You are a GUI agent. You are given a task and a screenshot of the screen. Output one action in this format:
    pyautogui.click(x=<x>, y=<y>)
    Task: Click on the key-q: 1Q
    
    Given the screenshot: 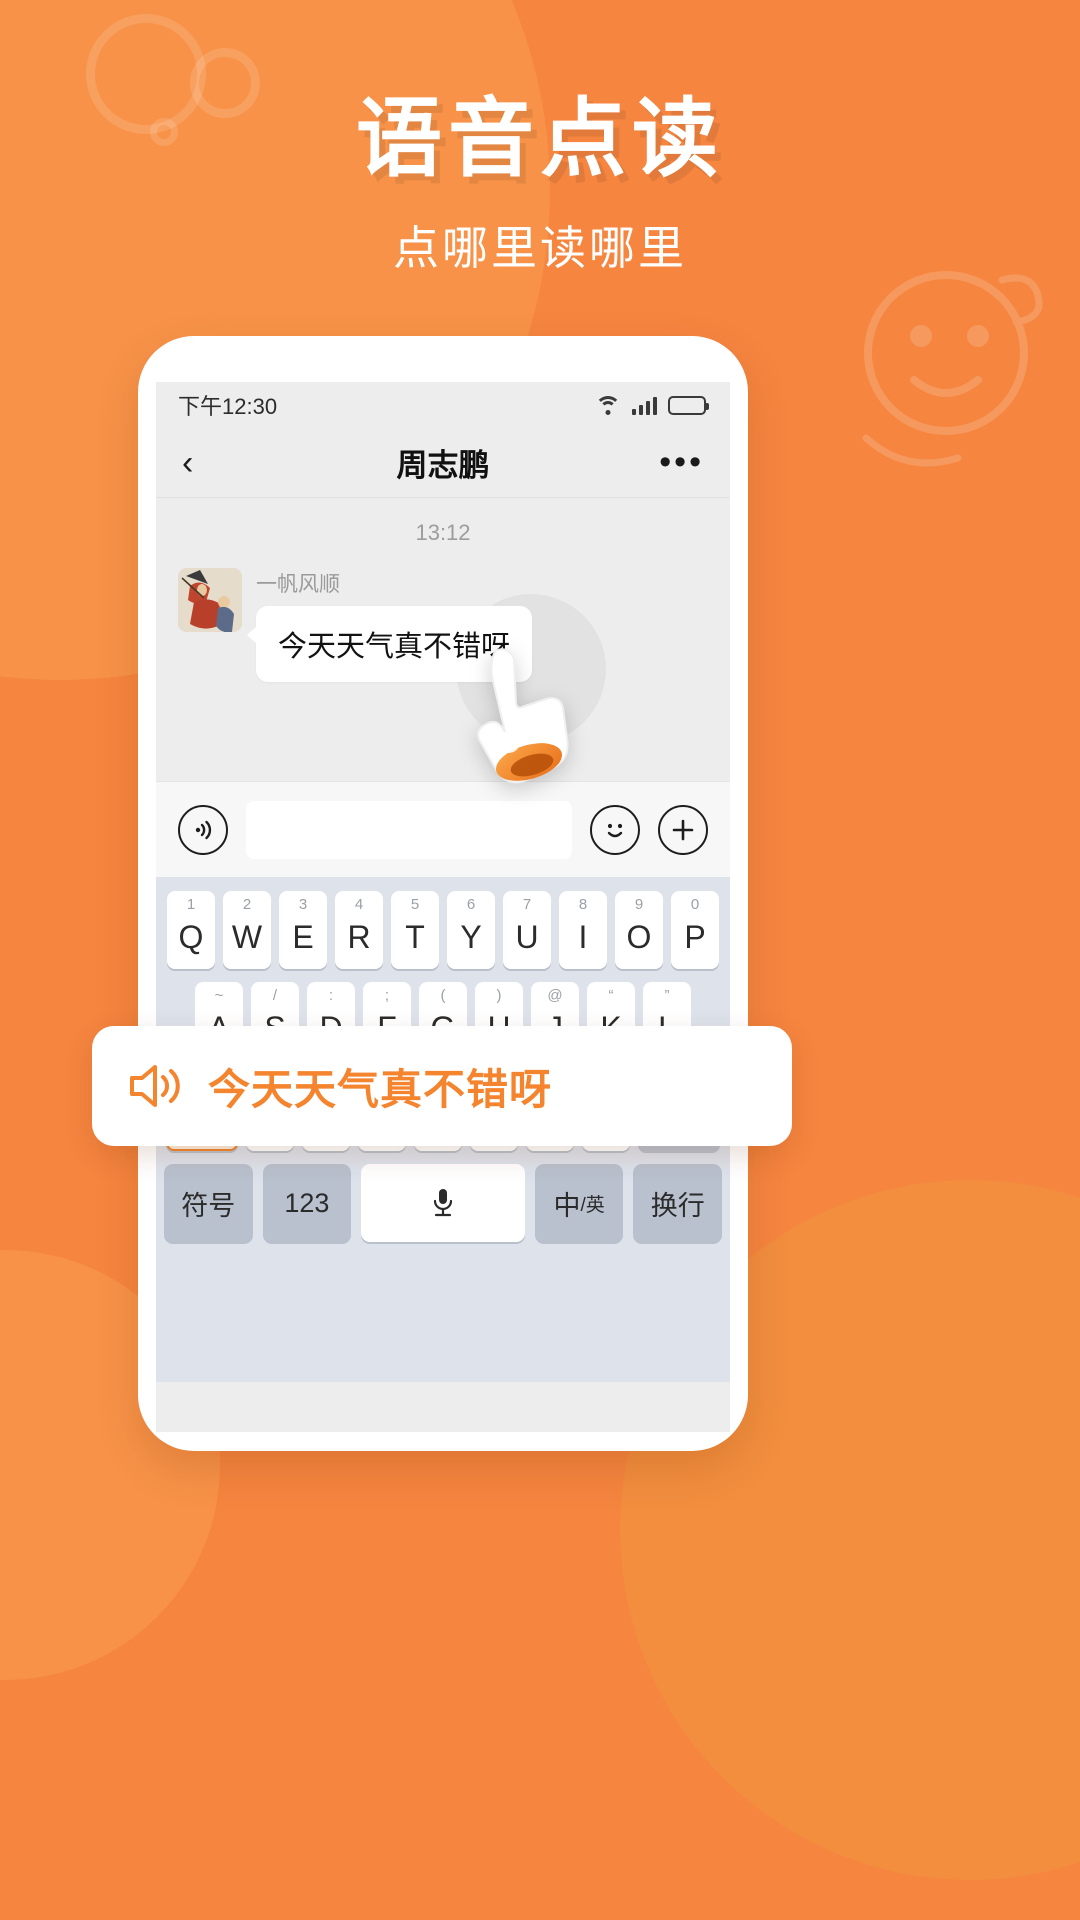 What is the action you would take?
    pyautogui.click(x=191, y=930)
    